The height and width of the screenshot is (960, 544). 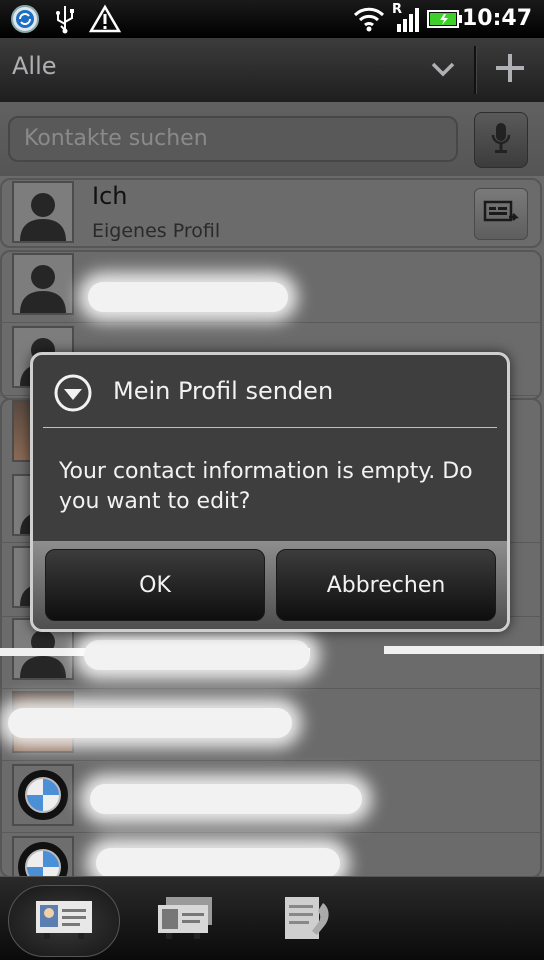 What do you see at coordinates (65, 19) in the screenshot?
I see `usb-icon` at bounding box center [65, 19].